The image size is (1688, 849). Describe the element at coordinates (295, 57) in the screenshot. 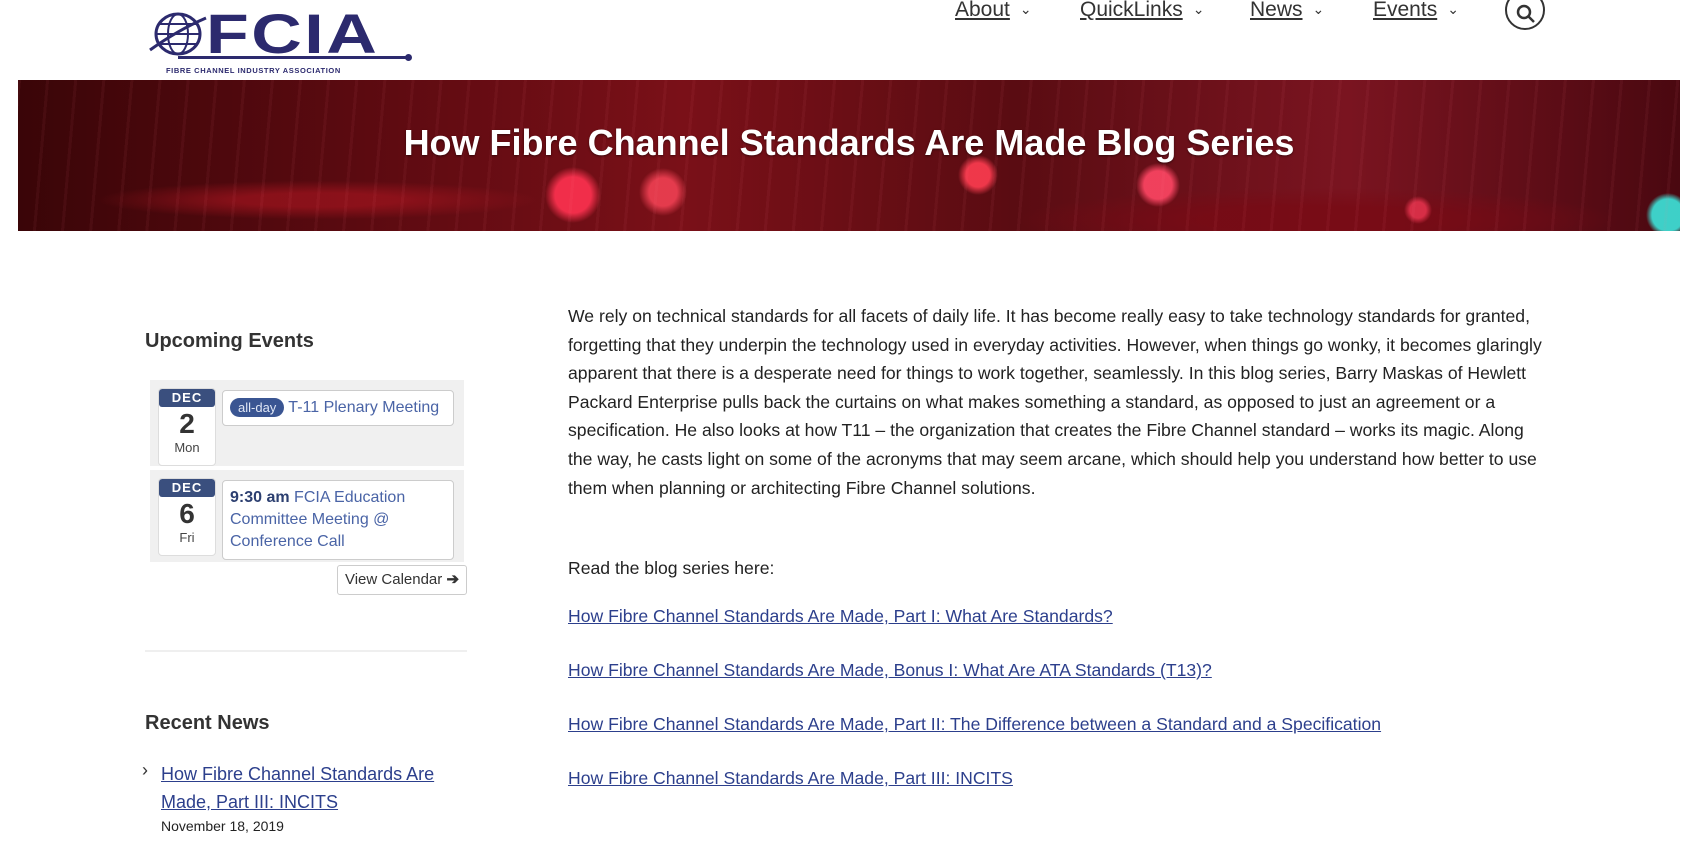

I see `logo-underline` at that location.